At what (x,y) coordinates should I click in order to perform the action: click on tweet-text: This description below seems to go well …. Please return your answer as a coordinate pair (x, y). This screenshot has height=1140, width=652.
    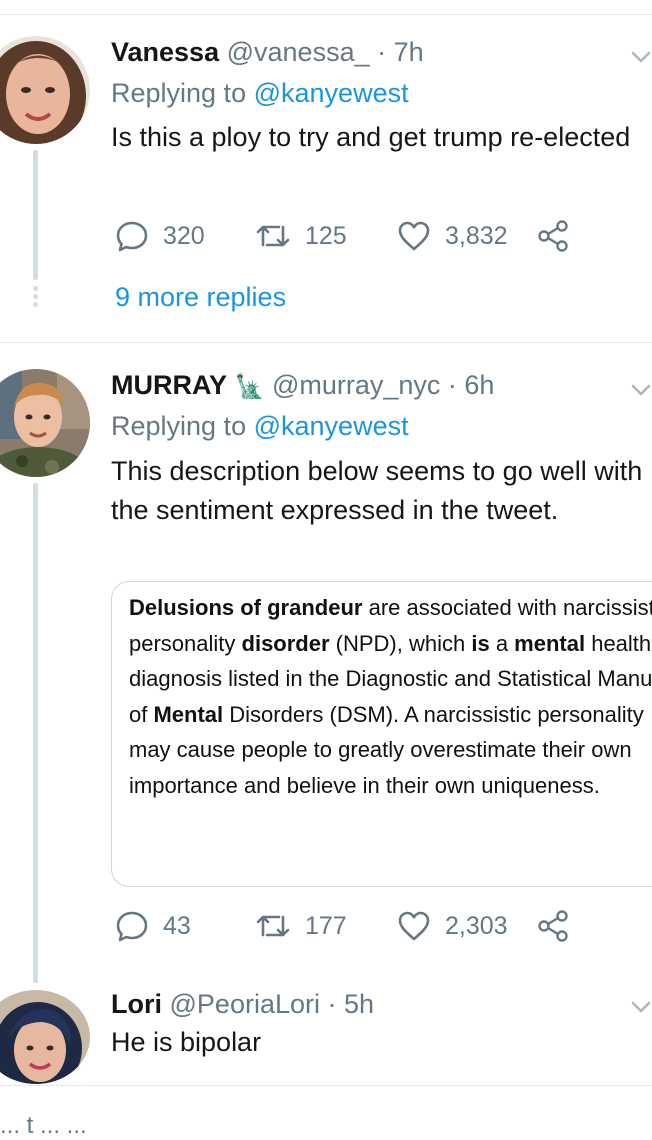
    Looking at the image, I should click on (377, 490).